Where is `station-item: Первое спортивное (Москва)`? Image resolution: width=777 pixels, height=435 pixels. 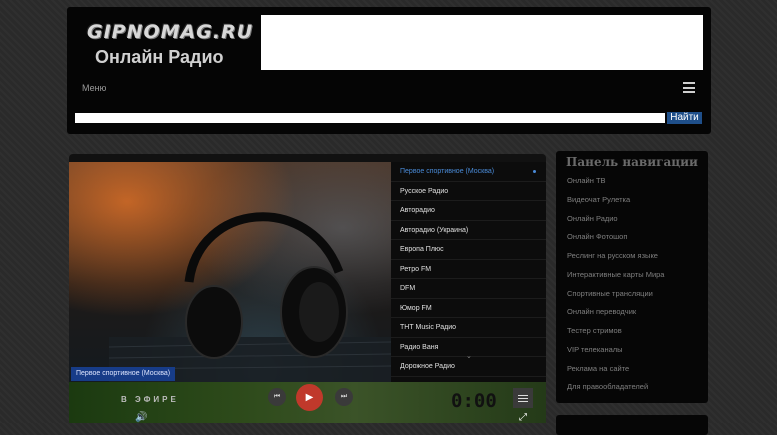 station-item: Первое спортивное (Москва) is located at coordinates (468, 172).